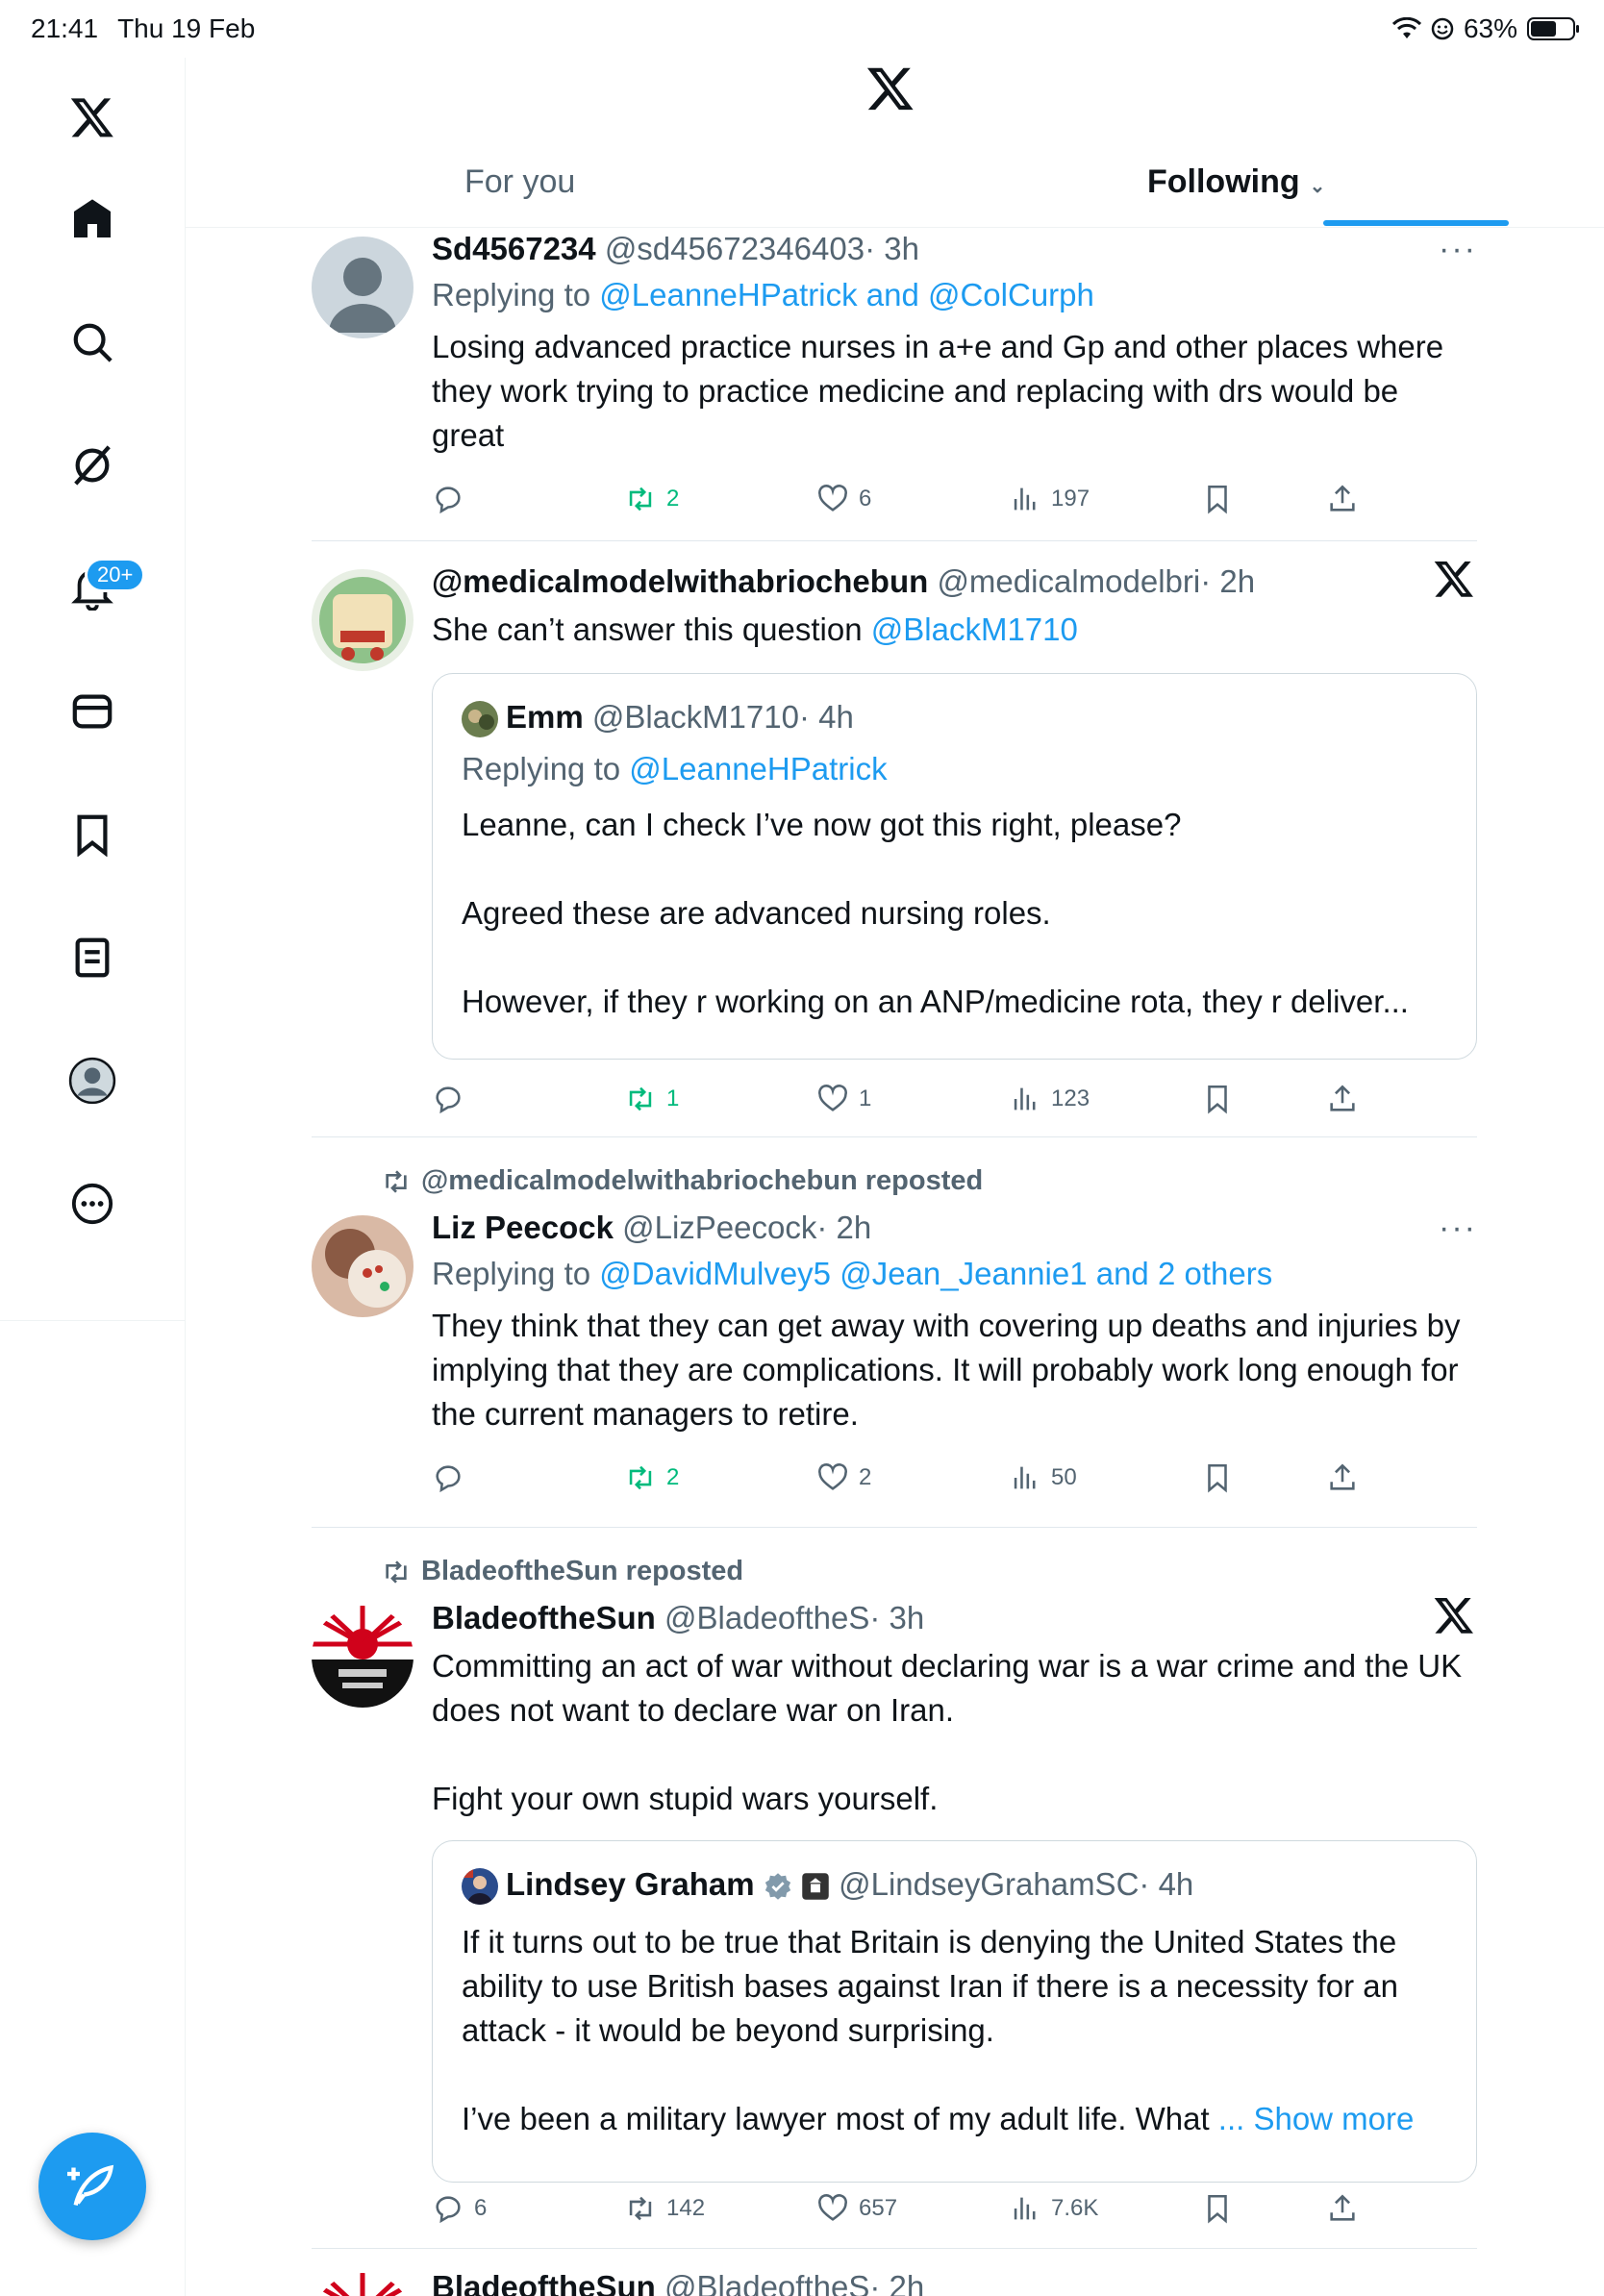 This screenshot has width=1604, height=2296. What do you see at coordinates (1070, 1098) in the screenshot?
I see `views-count: 123` at bounding box center [1070, 1098].